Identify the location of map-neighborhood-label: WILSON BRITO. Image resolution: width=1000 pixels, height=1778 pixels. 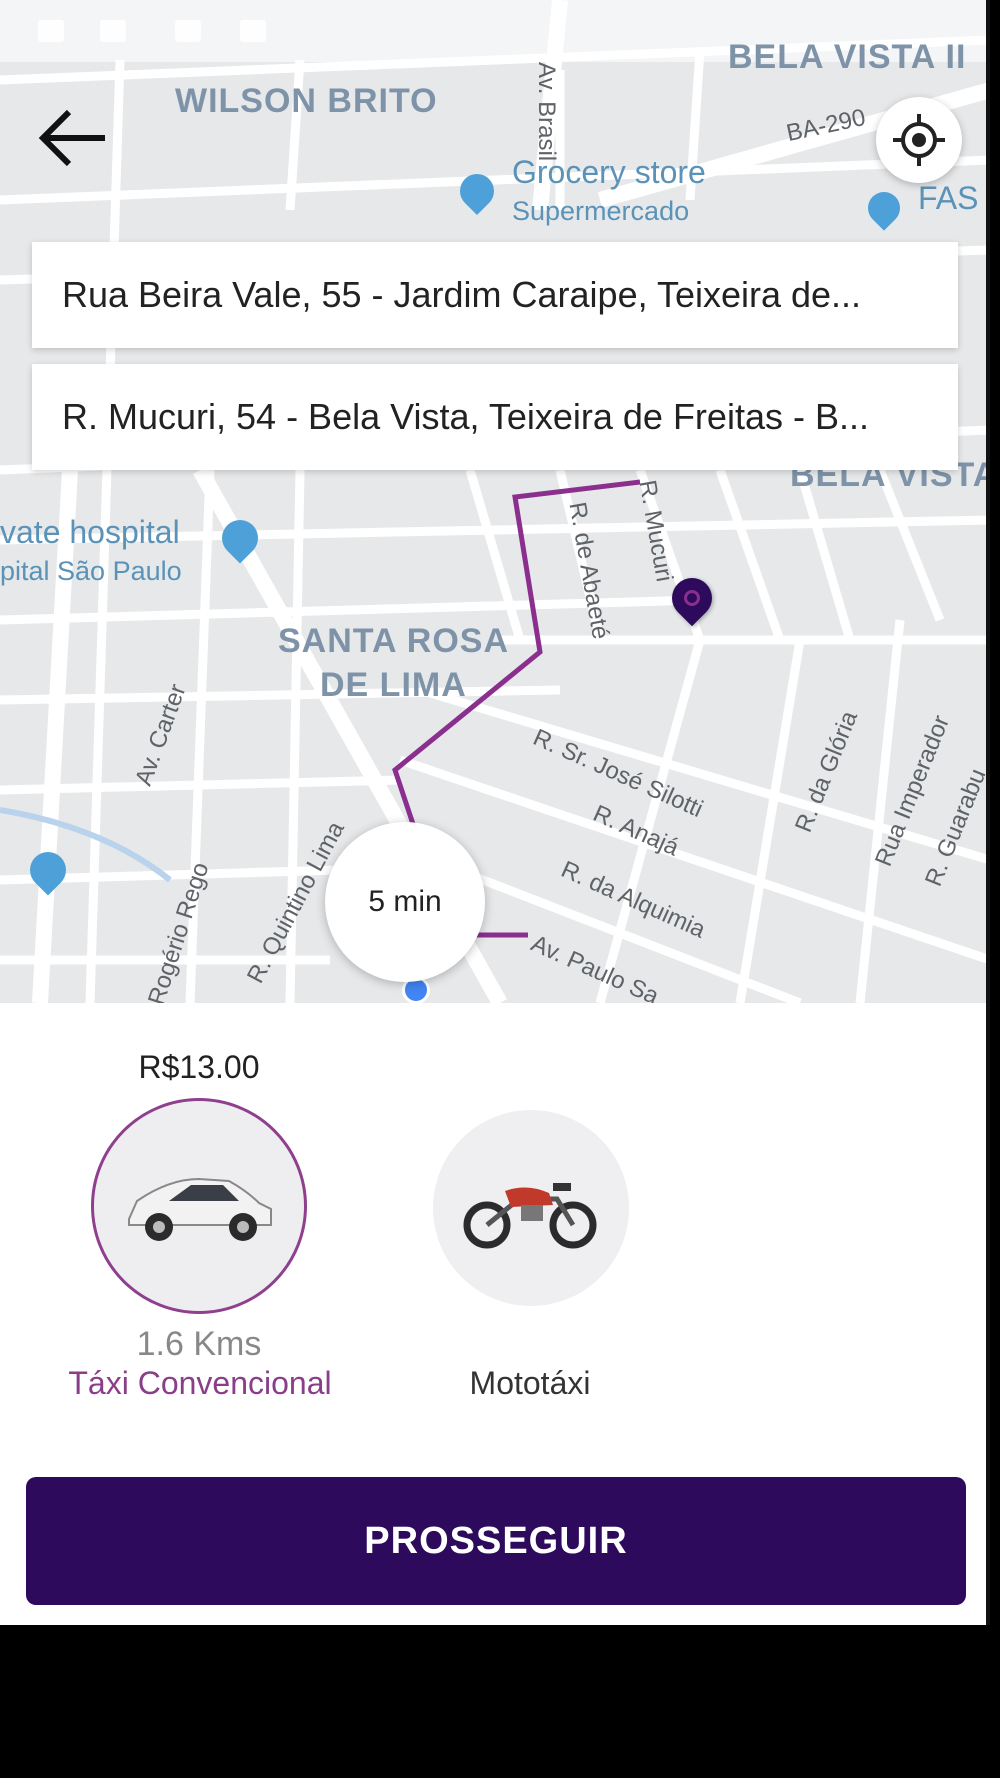
(306, 101).